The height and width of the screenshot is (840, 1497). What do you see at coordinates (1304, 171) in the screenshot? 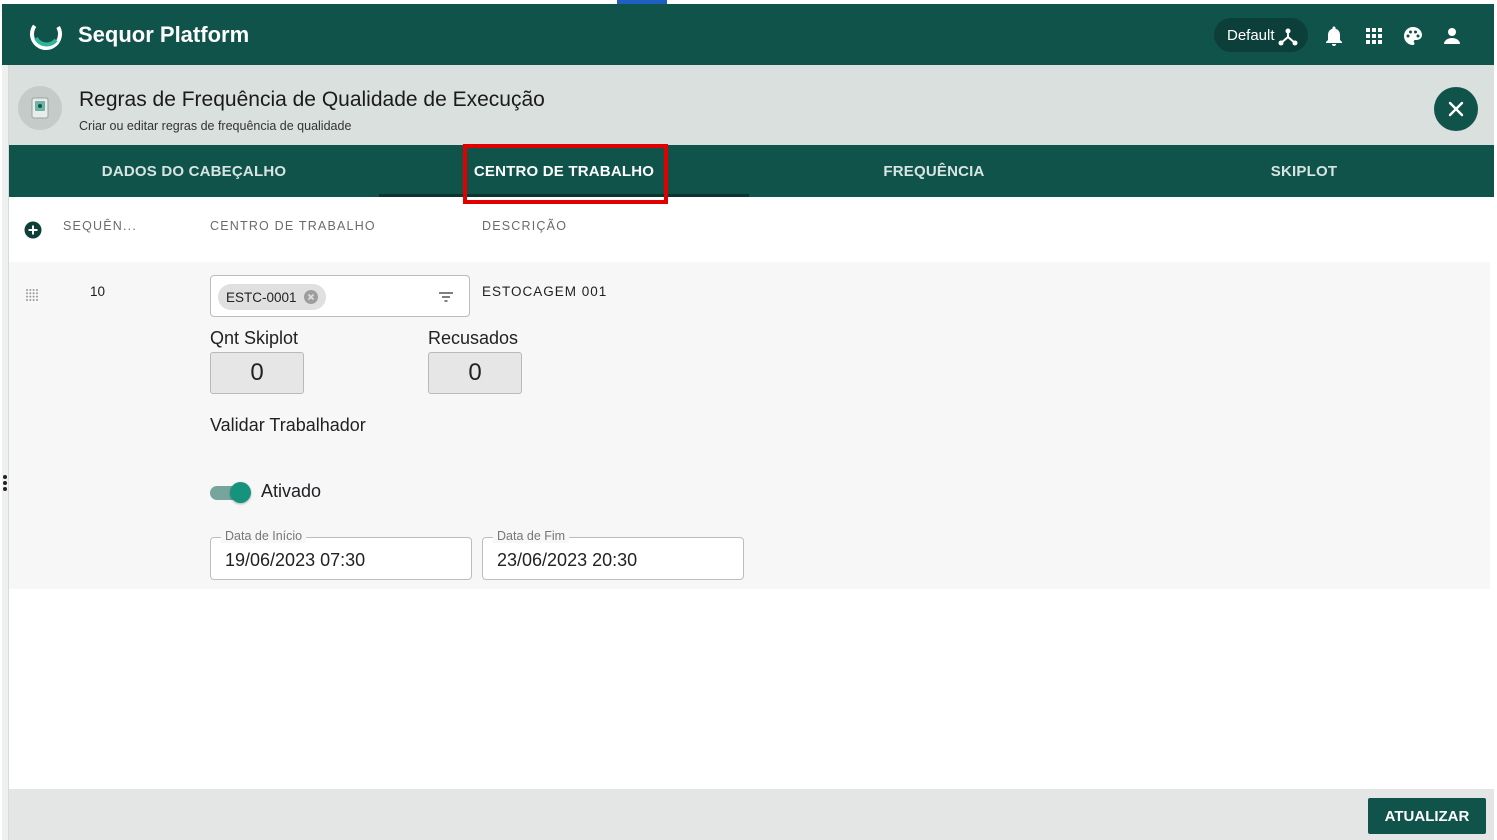
I see `tab-skiplot: SKIPLOT` at bounding box center [1304, 171].